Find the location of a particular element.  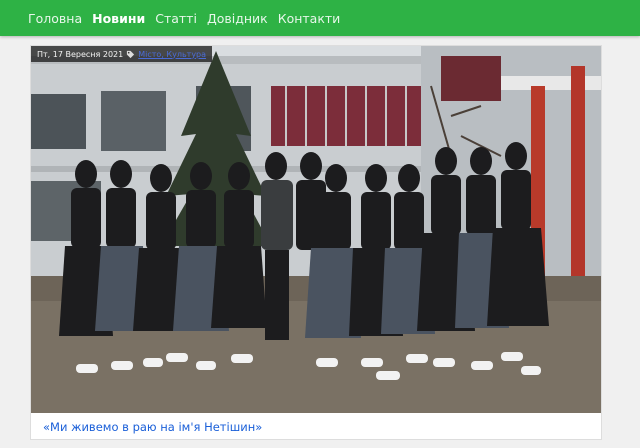

tag-icon is located at coordinates (130, 54).